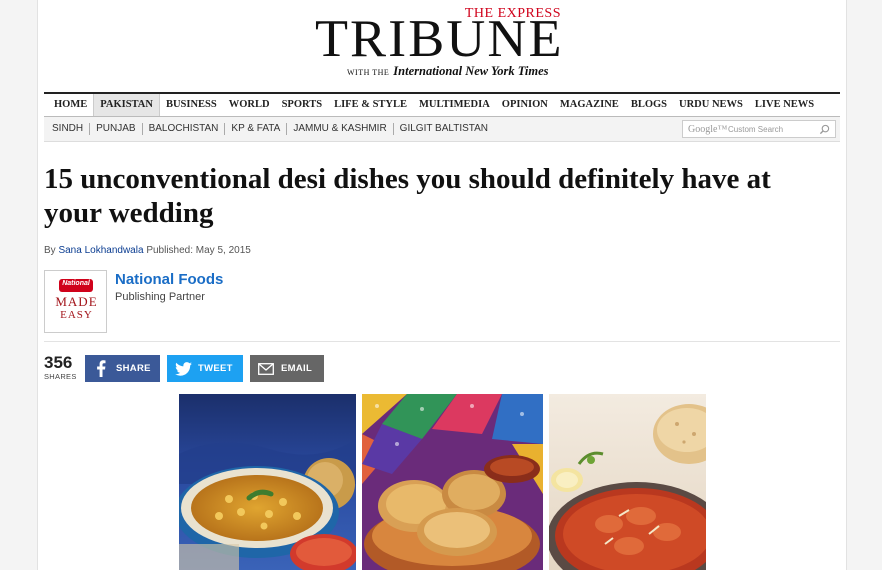 This screenshot has height=570, width=882. Describe the element at coordinates (824, 129) in the screenshot. I see `search-icon` at that location.